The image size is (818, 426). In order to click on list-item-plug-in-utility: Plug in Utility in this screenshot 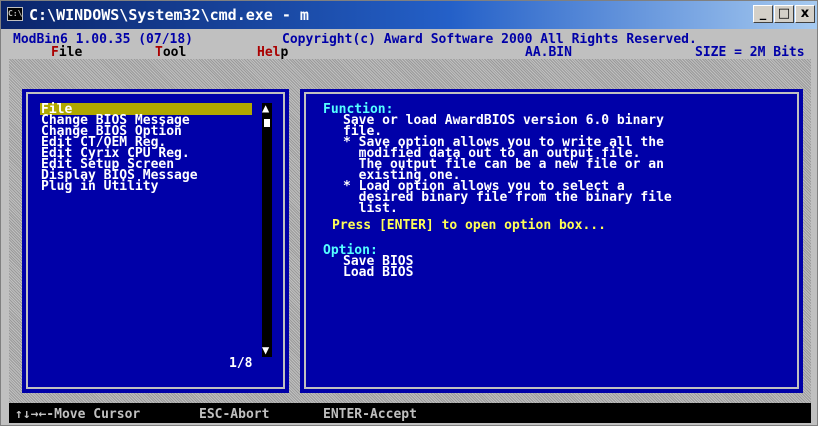, I will do `click(99, 186)`.